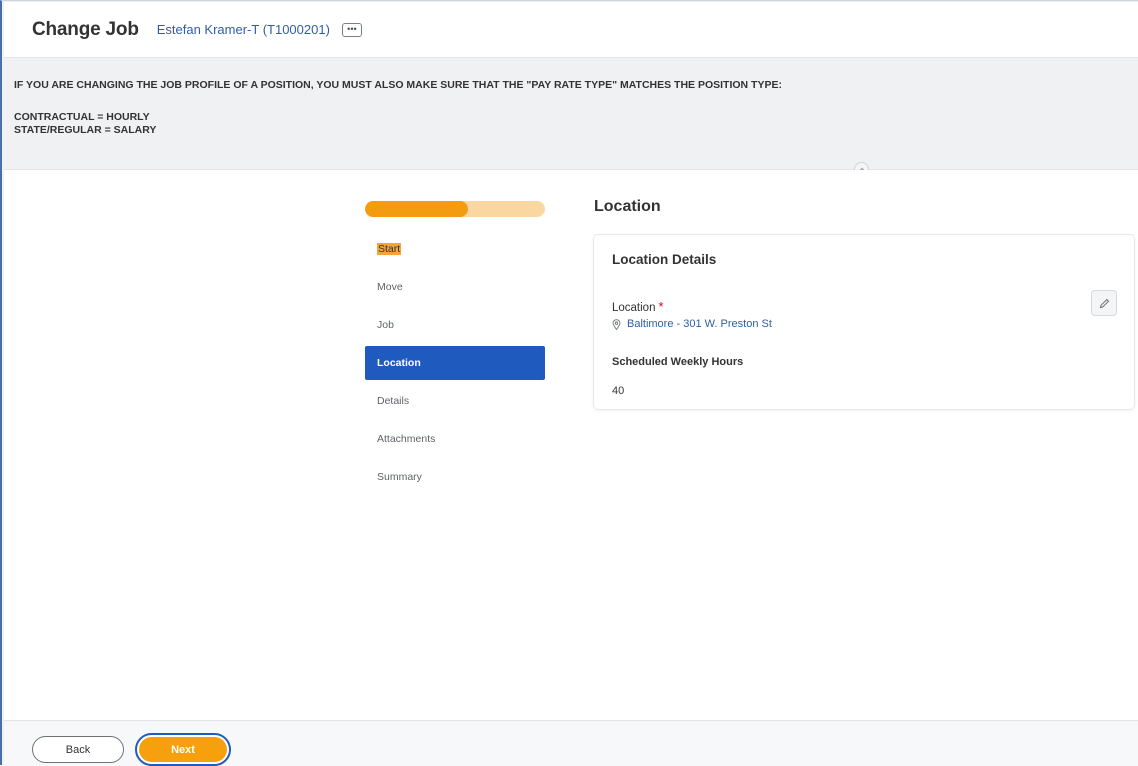 This screenshot has width=1138, height=766. Describe the element at coordinates (455, 287) in the screenshot. I see `step-move: Move` at that location.